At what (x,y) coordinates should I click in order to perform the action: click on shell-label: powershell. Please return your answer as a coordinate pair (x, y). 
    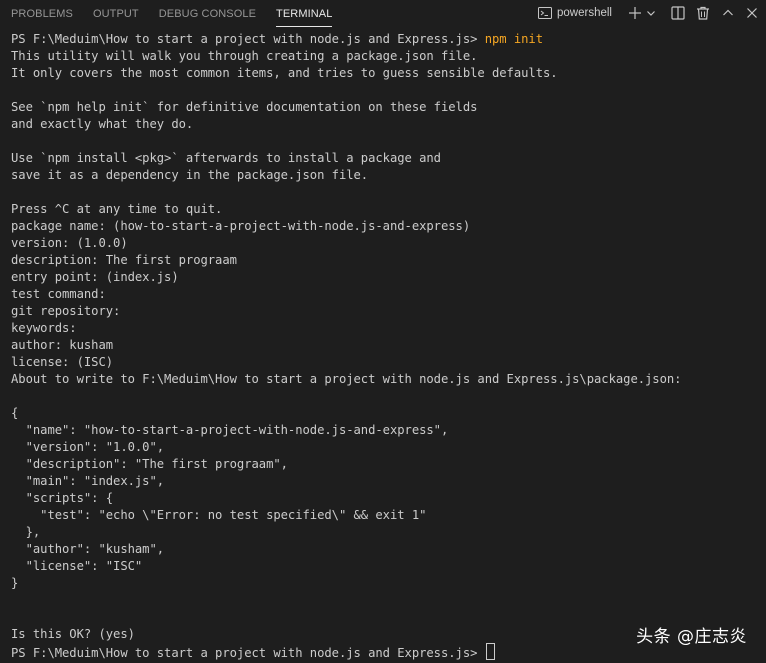
    Looking at the image, I should click on (584, 13).